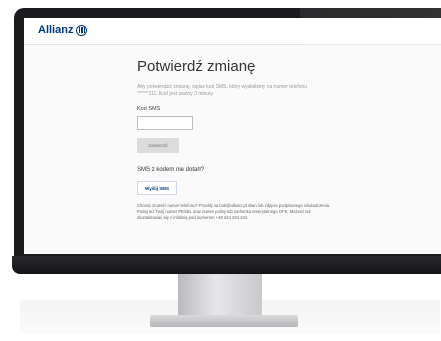 Image resolution: width=441 pixels, height=341 pixels. I want to click on confirm-button: Zatwierdź, so click(158, 145).